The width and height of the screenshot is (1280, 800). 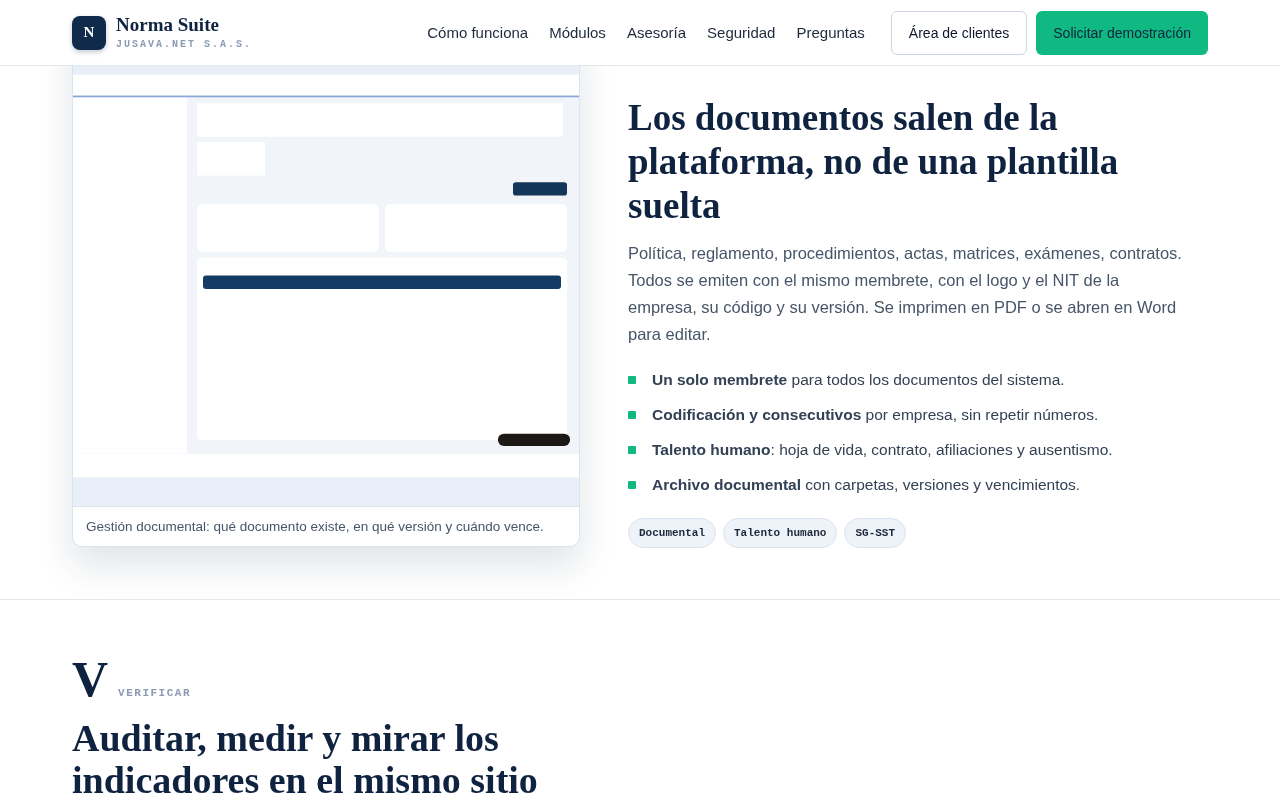 I want to click on nav-link: Asesoría, so click(x=656, y=32).